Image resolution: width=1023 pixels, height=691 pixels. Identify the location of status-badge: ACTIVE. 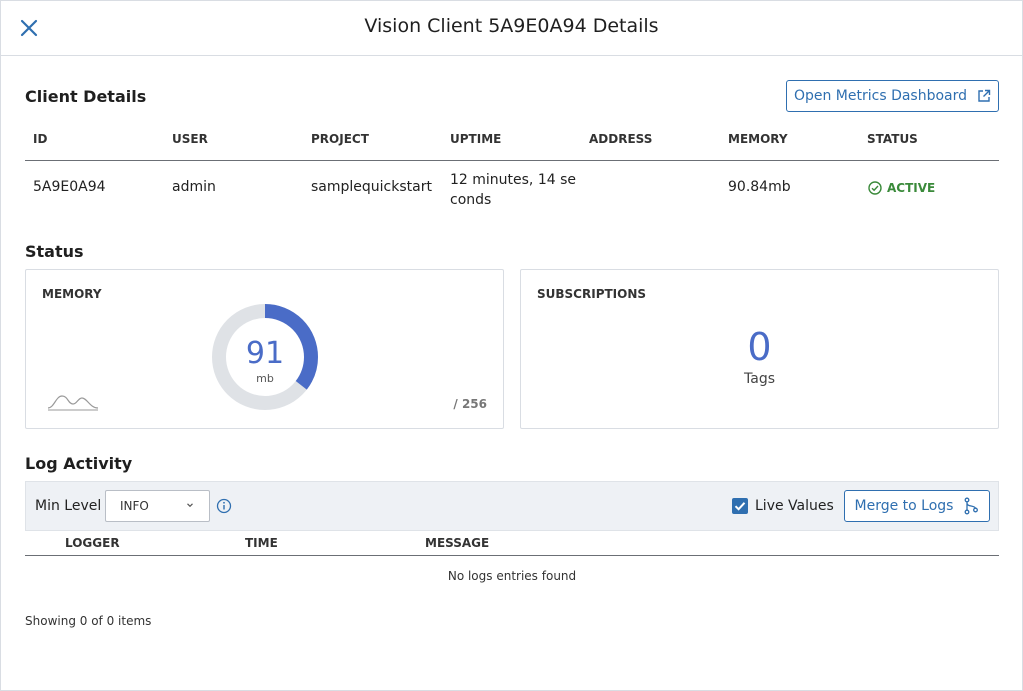
(901, 188).